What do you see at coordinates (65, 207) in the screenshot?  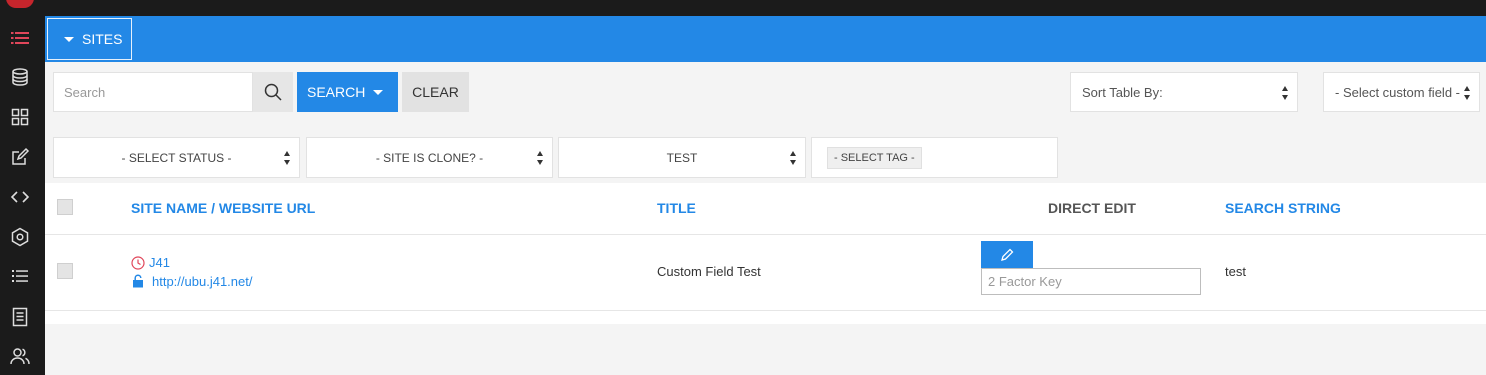 I see `select-all-checkbox` at bounding box center [65, 207].